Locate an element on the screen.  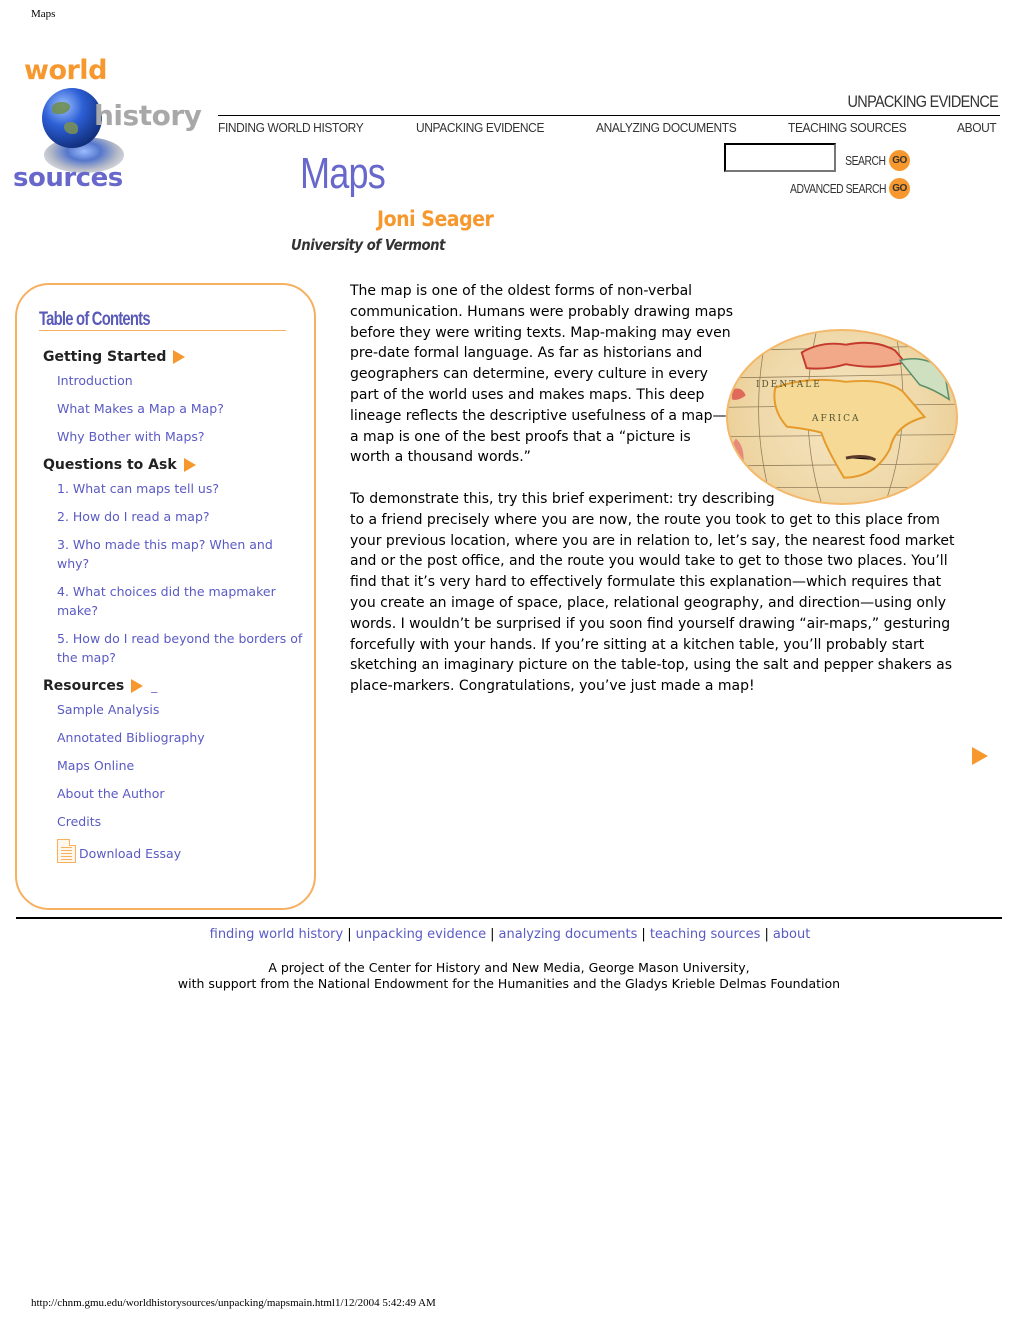
download-essay-link: Download Essay is located at coordinates (130, 853).